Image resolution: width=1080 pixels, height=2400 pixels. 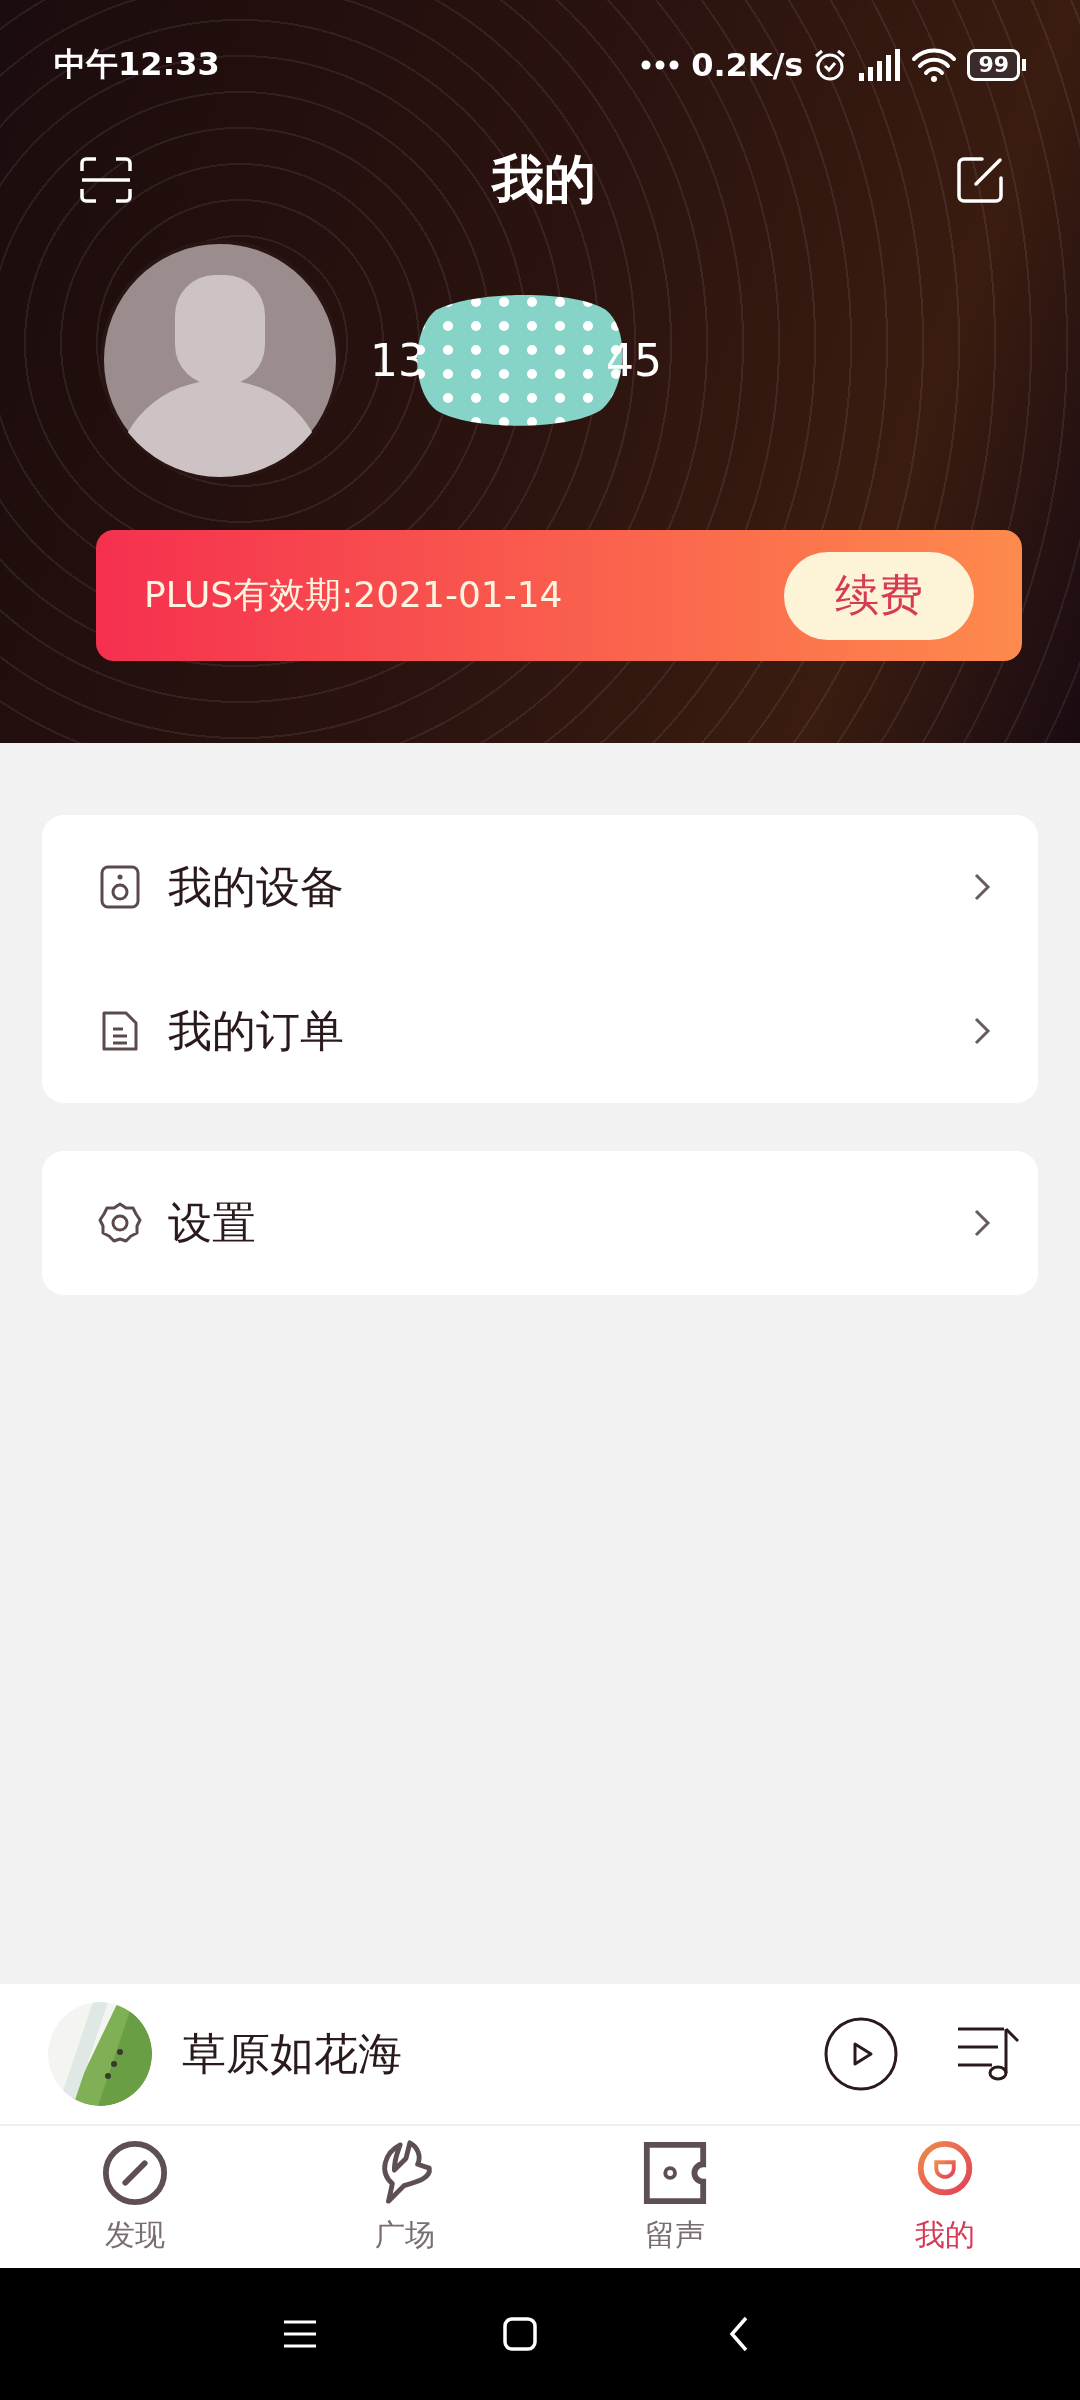 What do you see at coordinates (135, 2172) in the screenshot?
I see `compass-icon` at bounding box center [135, 2172].